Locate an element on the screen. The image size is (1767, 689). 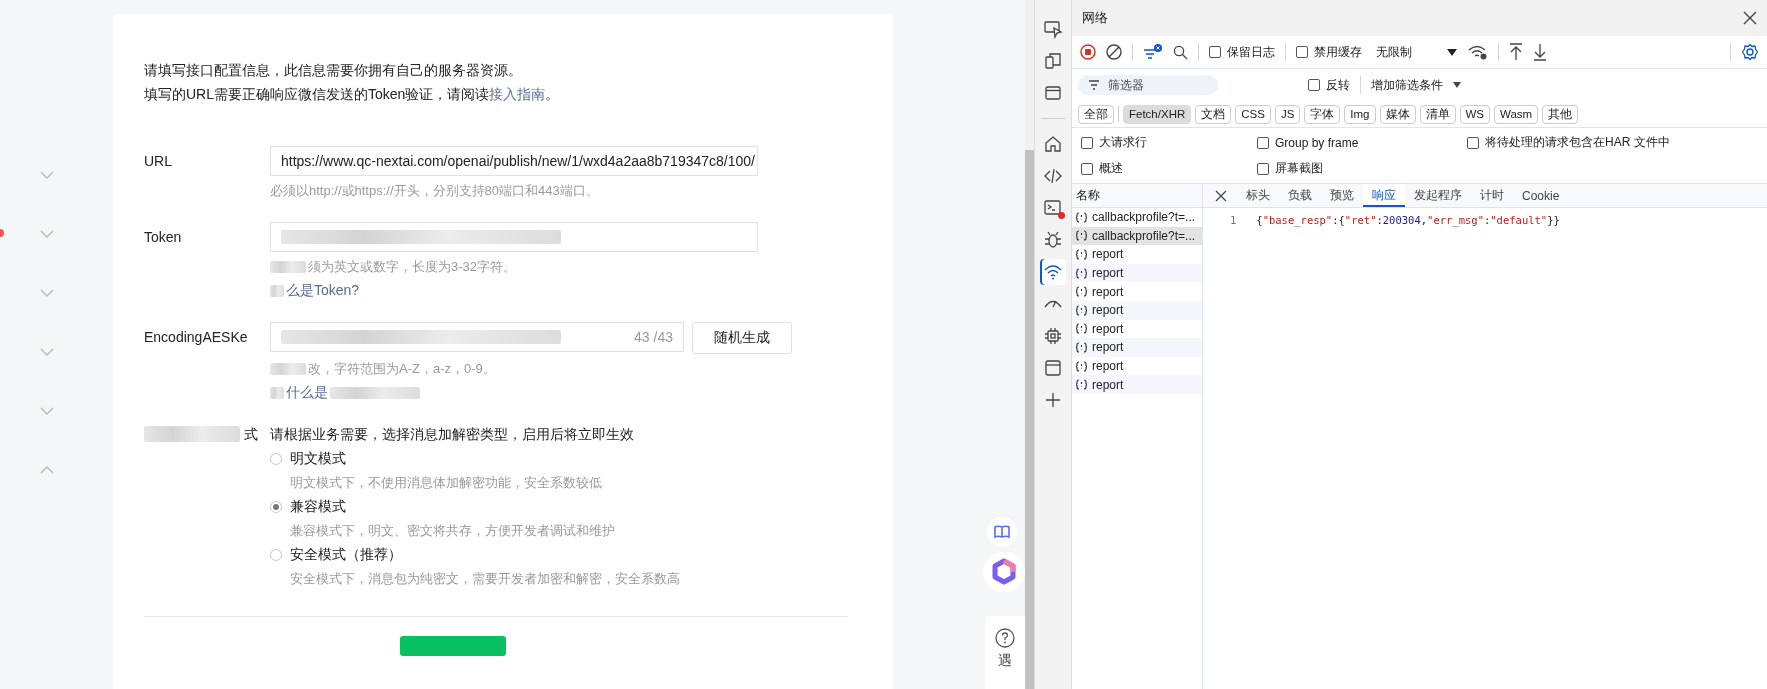
upload-icon is located at coordinates (1516, 52).